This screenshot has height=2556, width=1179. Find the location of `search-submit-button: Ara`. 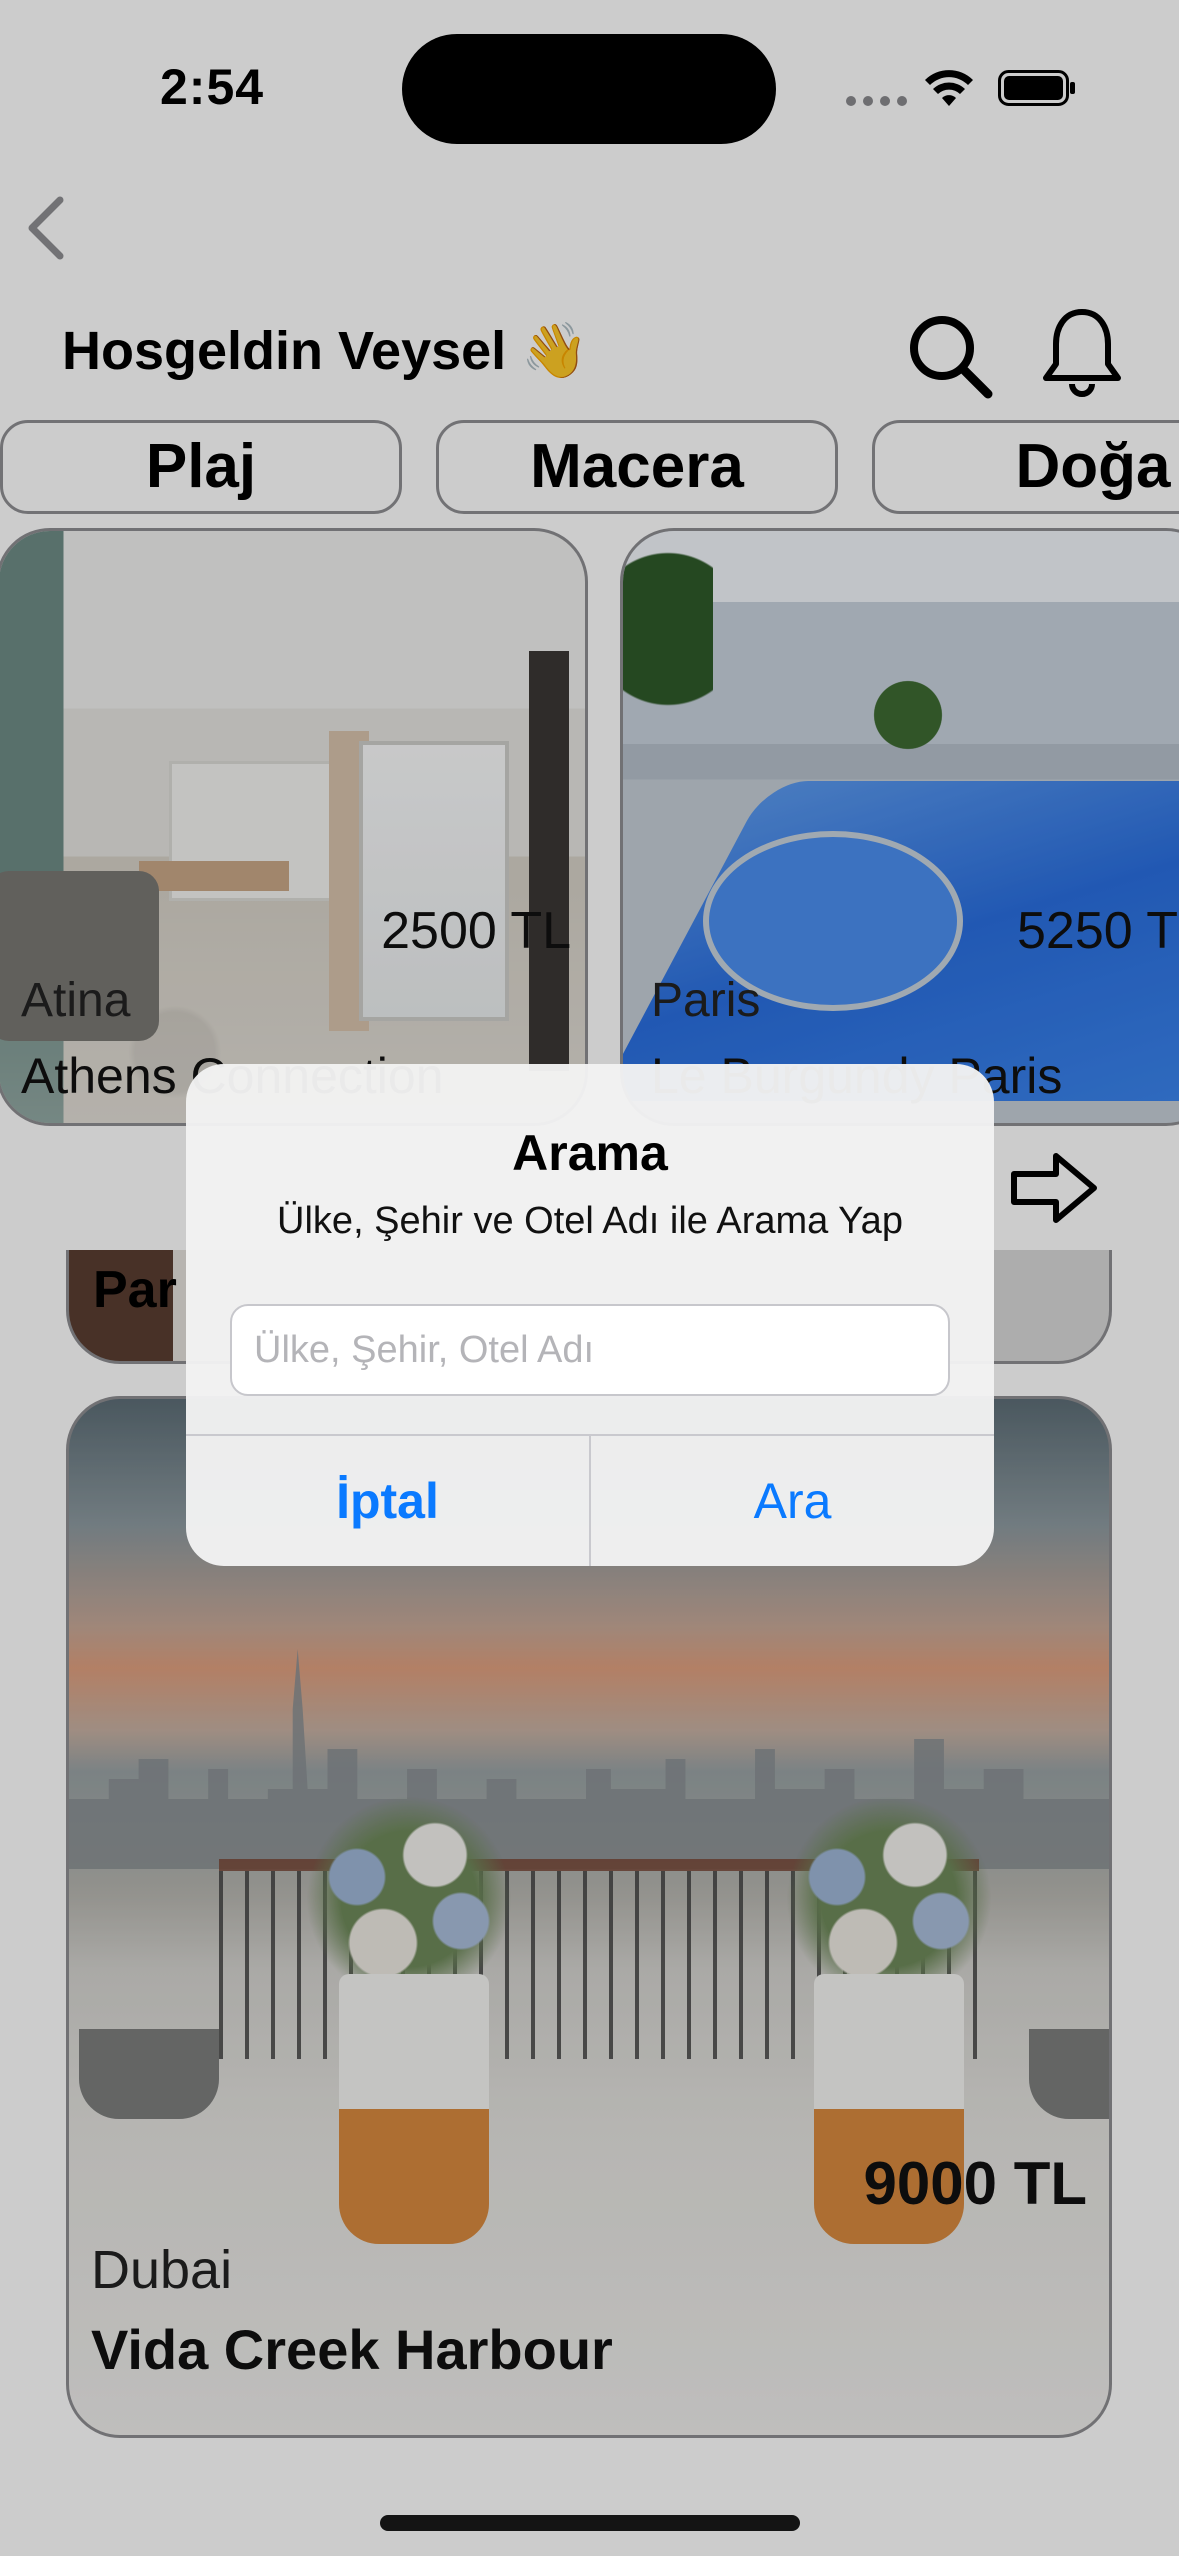

search-submit-button: Ara is located at coordinates (792, 1501).